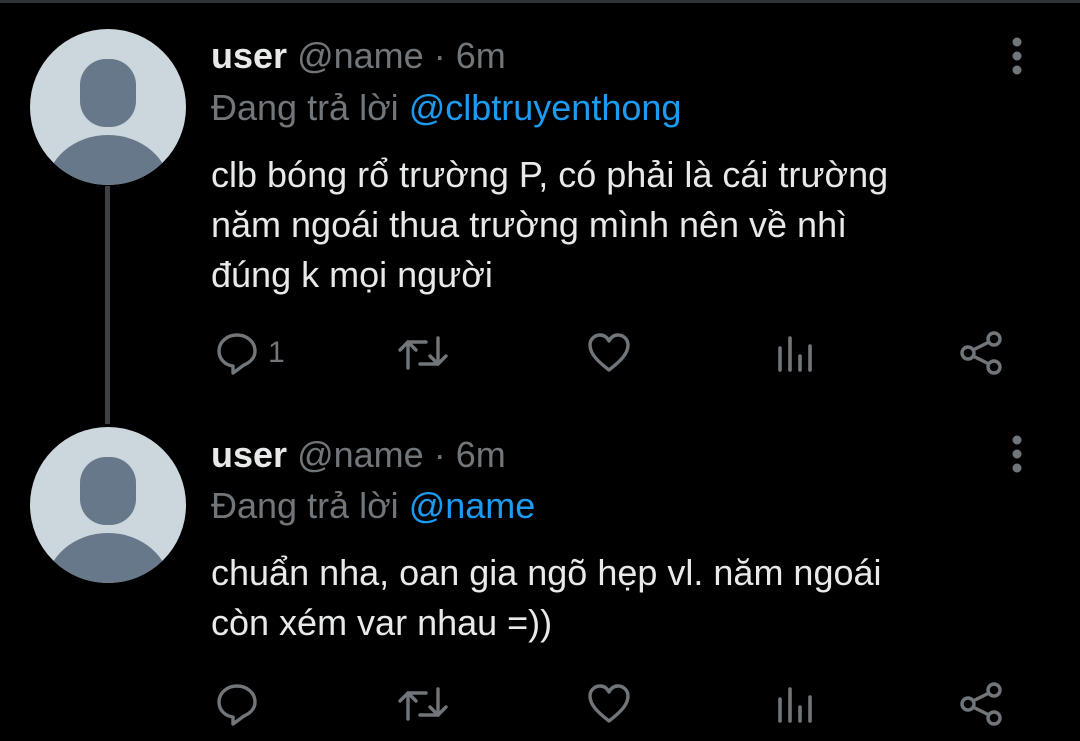  Describe the element at coordinates (529, 224) in the screenshot. I see `tweet-text-line: năm ngoái thua trường mình nên về nhì` at that location.